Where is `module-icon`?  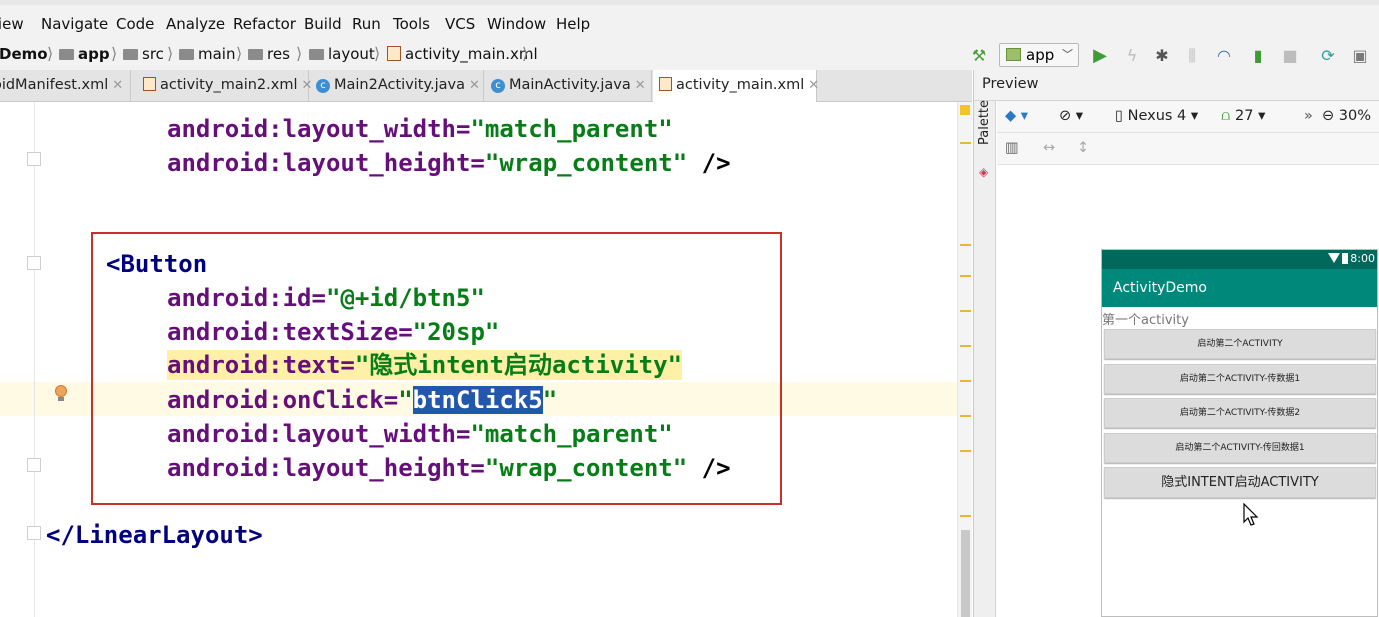
module-icon is located at coordinates (1013, 54).